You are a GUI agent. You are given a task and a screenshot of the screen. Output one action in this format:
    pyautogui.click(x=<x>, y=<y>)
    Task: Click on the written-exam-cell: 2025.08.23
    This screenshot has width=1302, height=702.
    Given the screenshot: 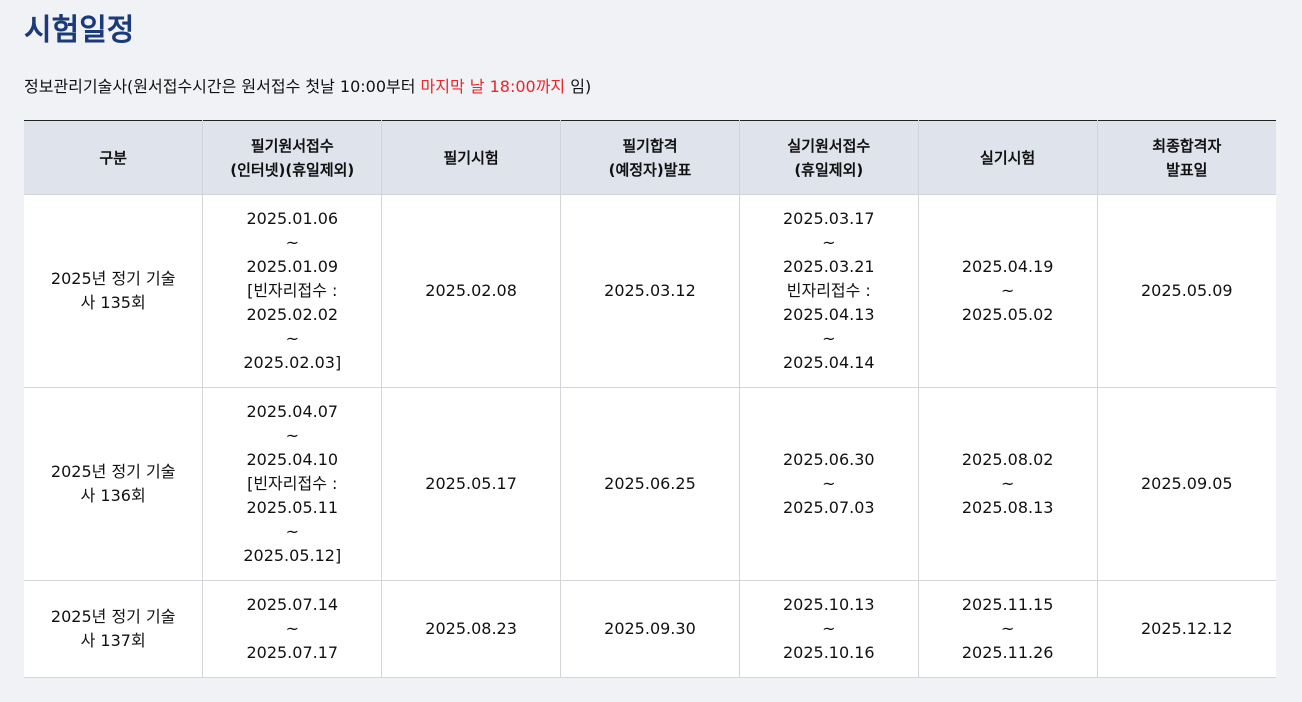 What is the action you would take?
    pyautogui.click(x=471, y=629)
    